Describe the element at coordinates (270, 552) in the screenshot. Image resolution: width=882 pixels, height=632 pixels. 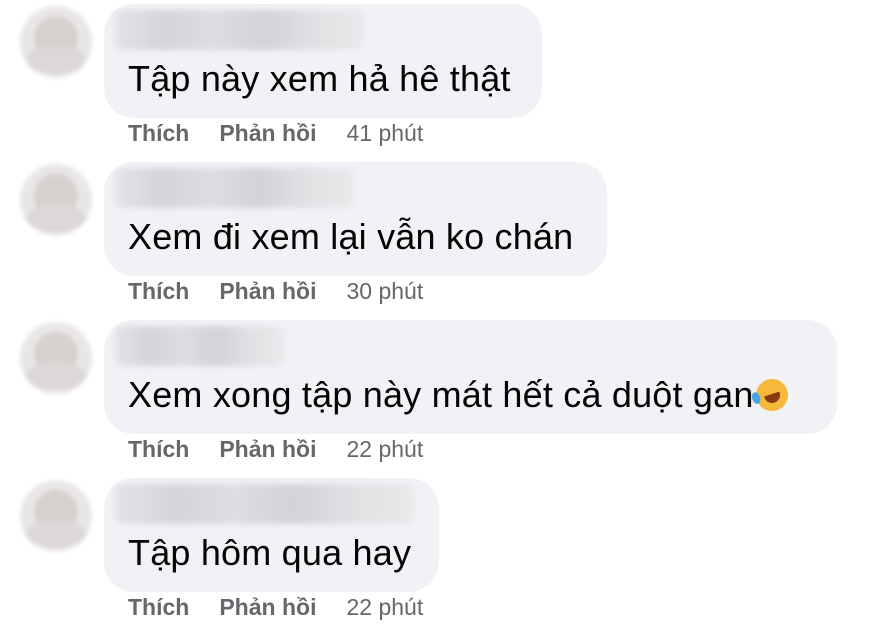
I see `comment-text: Tập hôm qua hay` at that location.